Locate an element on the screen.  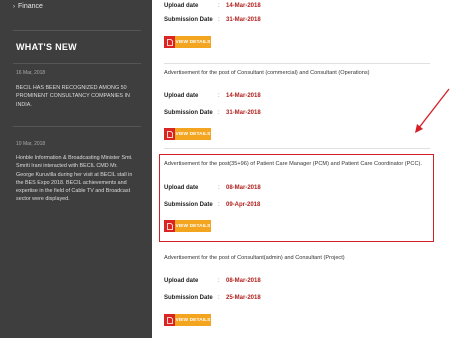
sidebar-link-finance: › Finance is located at coordinates (28, 6).